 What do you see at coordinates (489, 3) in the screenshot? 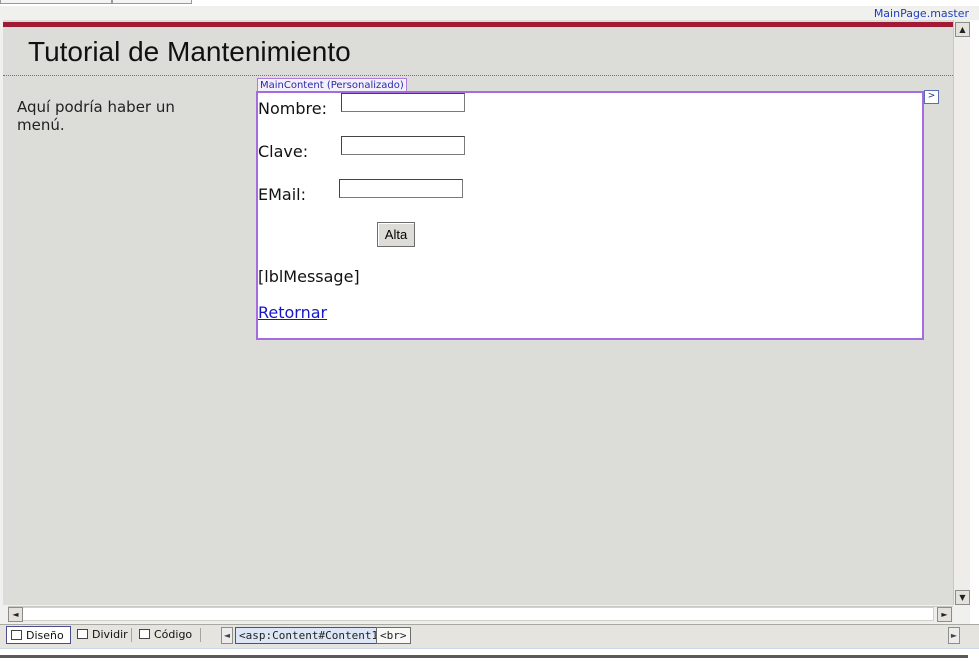
I see `top-tab-strip` at bounding box center [489, 3].